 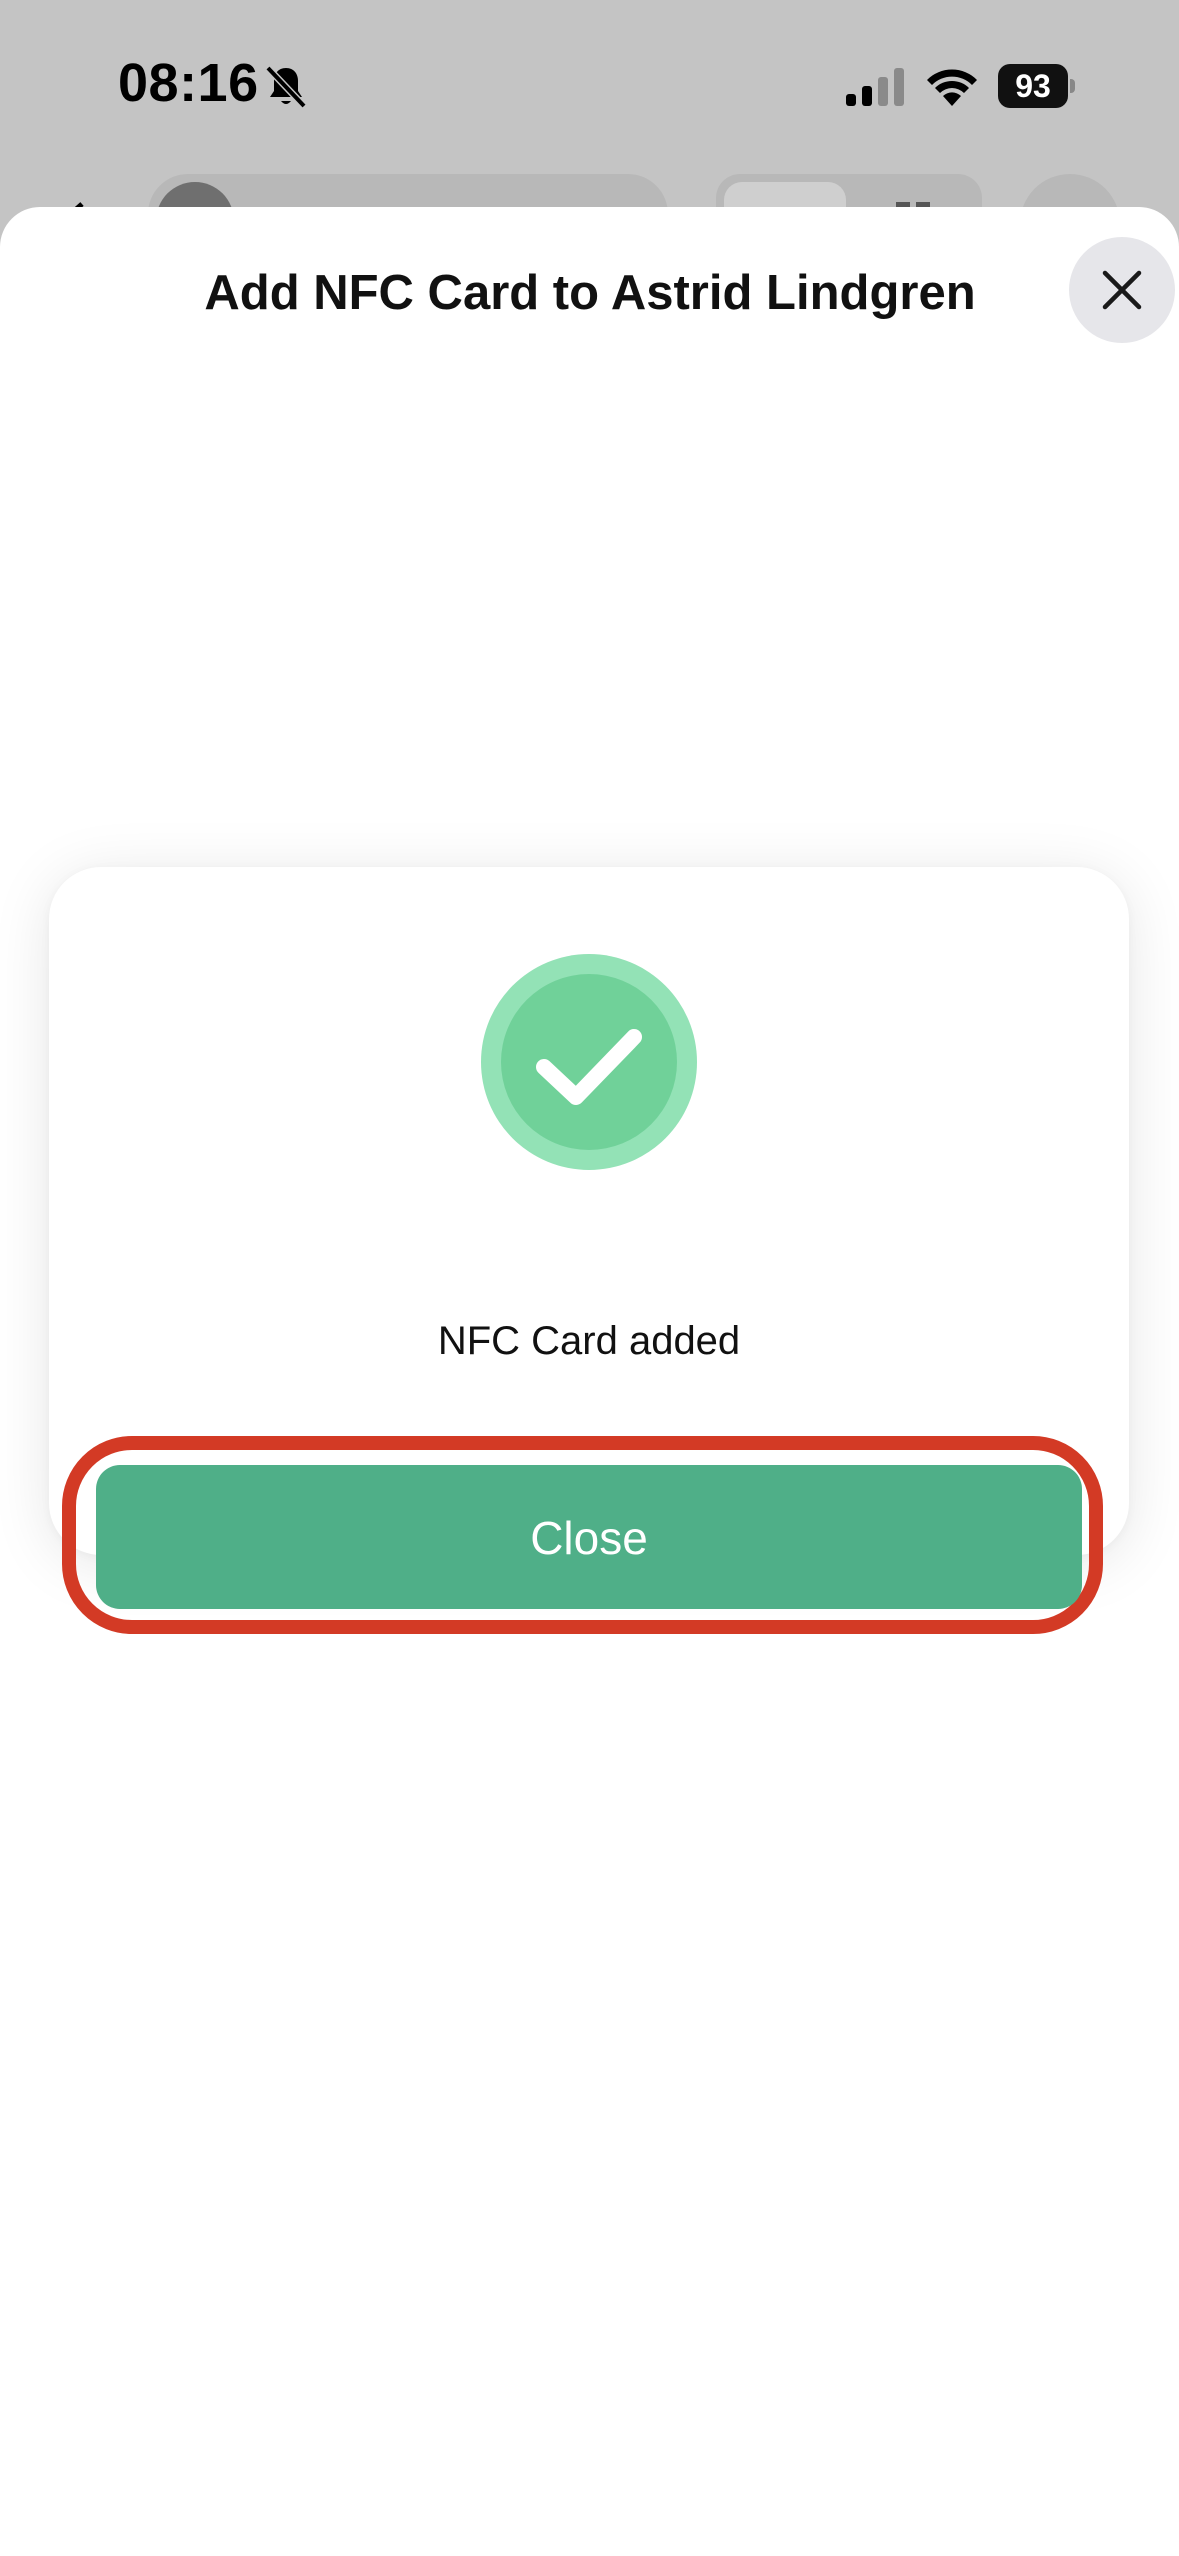 I want to click on wifi-icon, so click(x=952, y=87).